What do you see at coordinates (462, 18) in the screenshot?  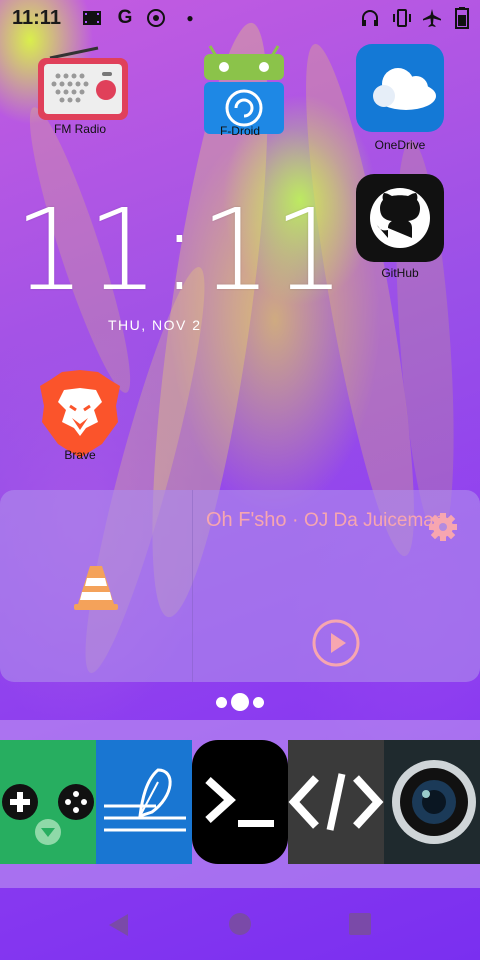 I see `battery-icon` at bounding box center [462, 18].